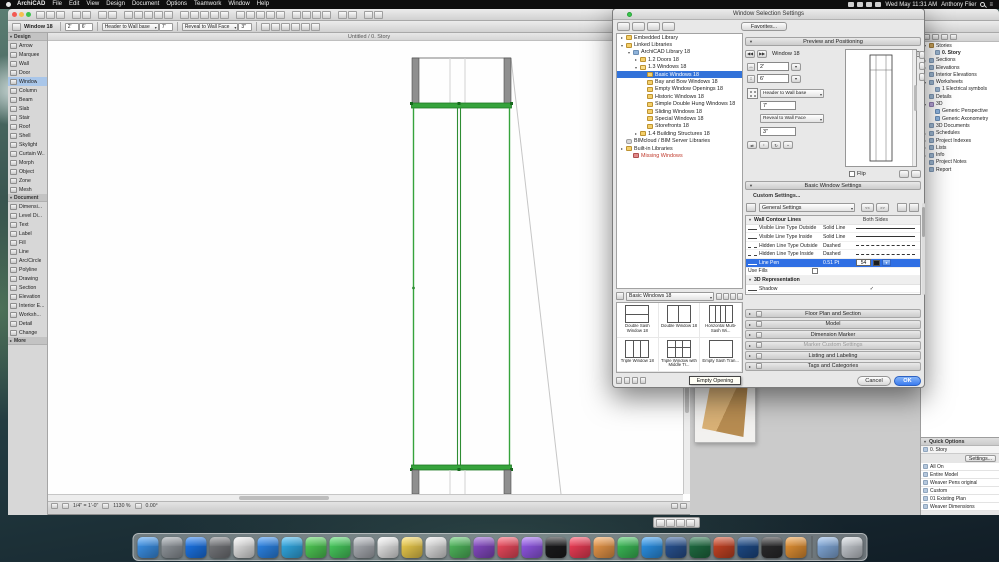 The image size is (999, 562). What do you see at coordinates (194, 14) in the screenshot?
I see `story-up-icon` at bounding box center [194, 14].